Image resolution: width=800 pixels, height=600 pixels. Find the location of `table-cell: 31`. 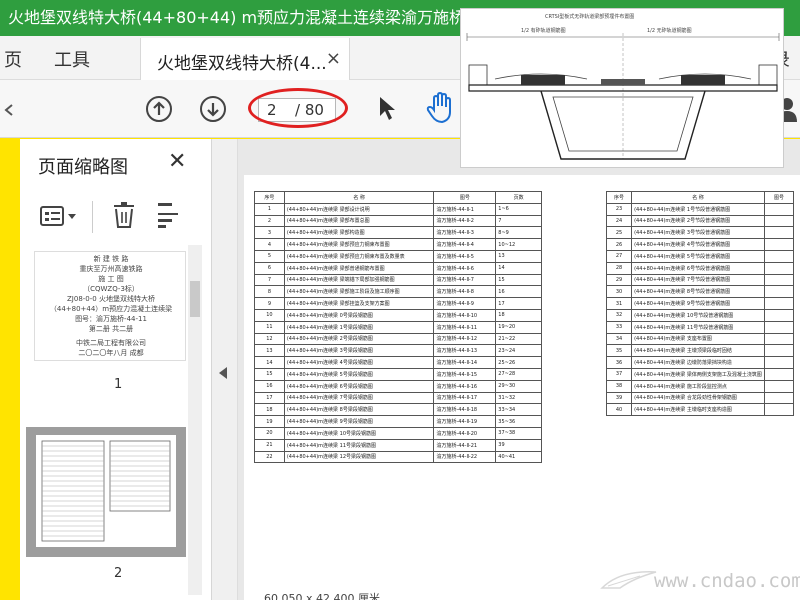

table-cell: 31 is located at coordinates (619, 303).